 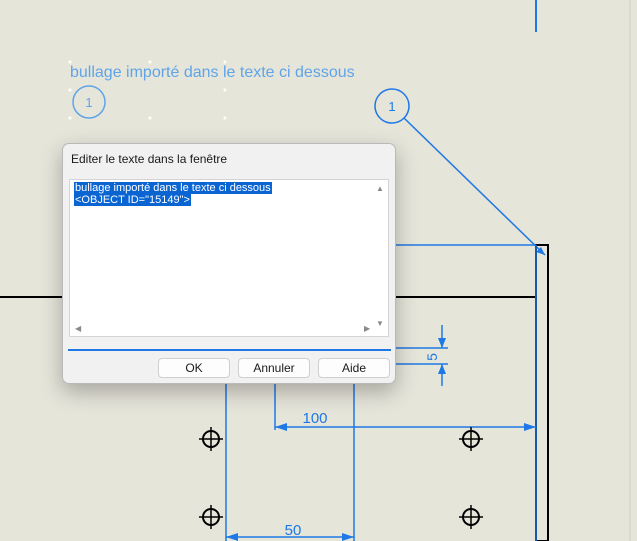 What do you see at coordinates (173, 188) in the screenshot?
I see `text-line-1: bullage importé dans le texte ci dessous` at bounding box center [173, 188].